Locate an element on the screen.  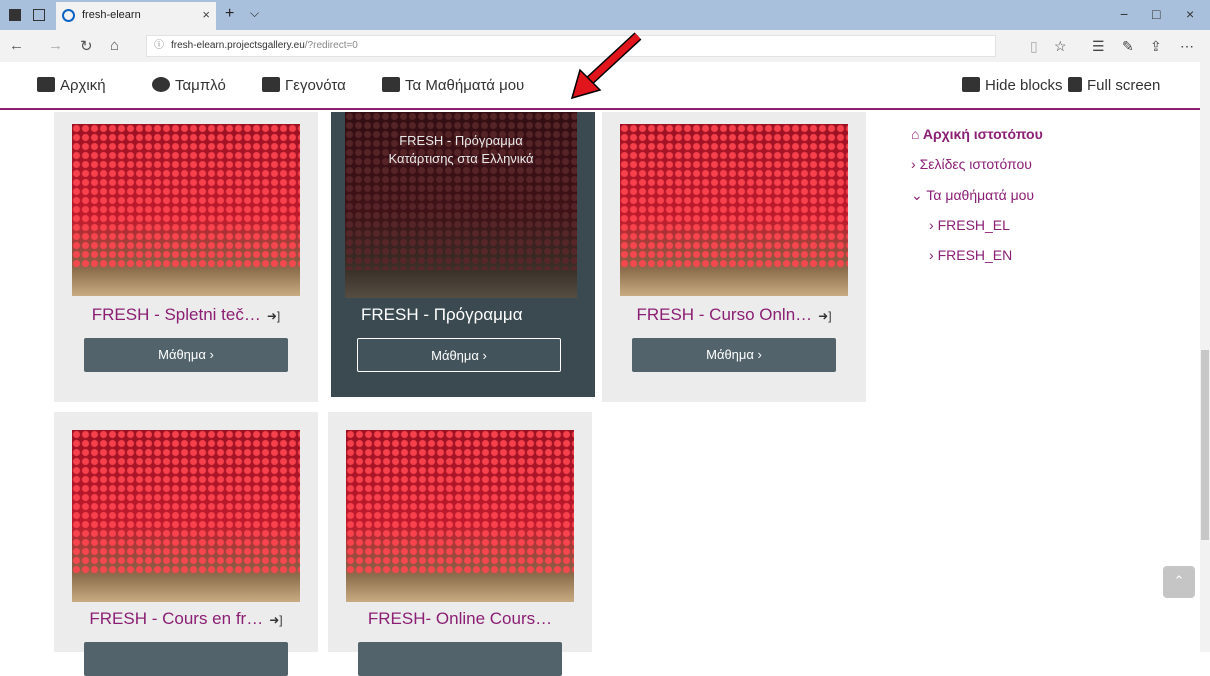
course-en-label: FRESH_EN is located at coordinates (975, 255).